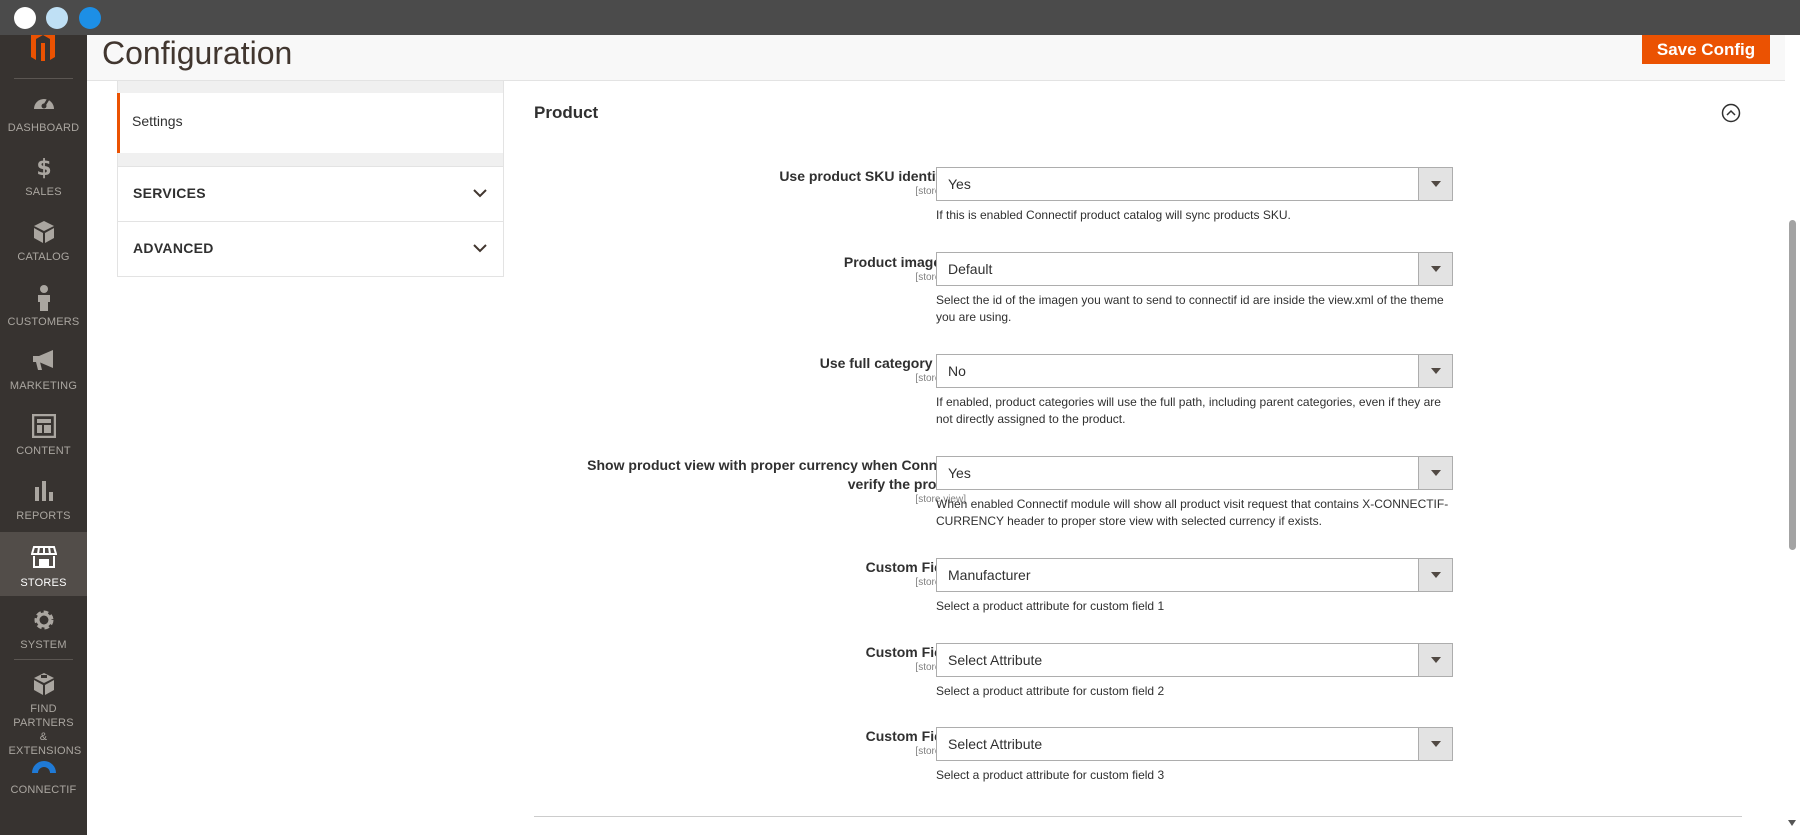  What do you see at coordinates (173, 248) in the screenshot?
I see `tab-group-advanced-label: ADVANCED` at bounding box center [173, 248].